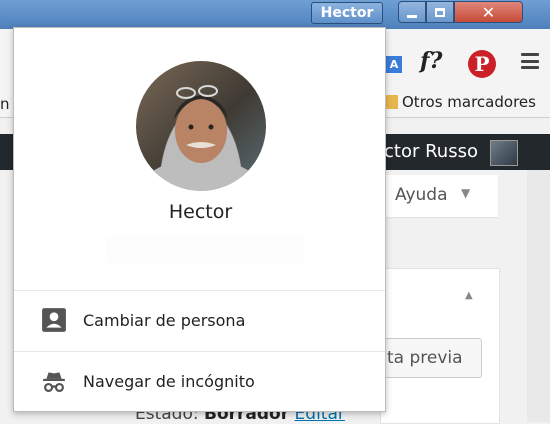  Describe the element at coordinates (427, 358) in the screenshot. I see `preview-button: ta previa` at that location.